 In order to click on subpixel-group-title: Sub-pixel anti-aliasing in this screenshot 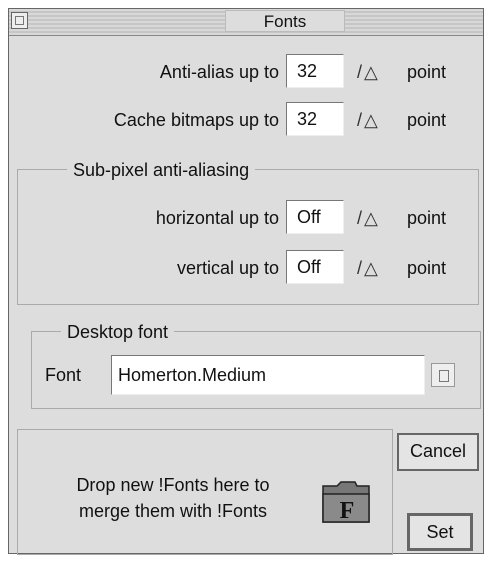, I will do `click(161, 170)`.